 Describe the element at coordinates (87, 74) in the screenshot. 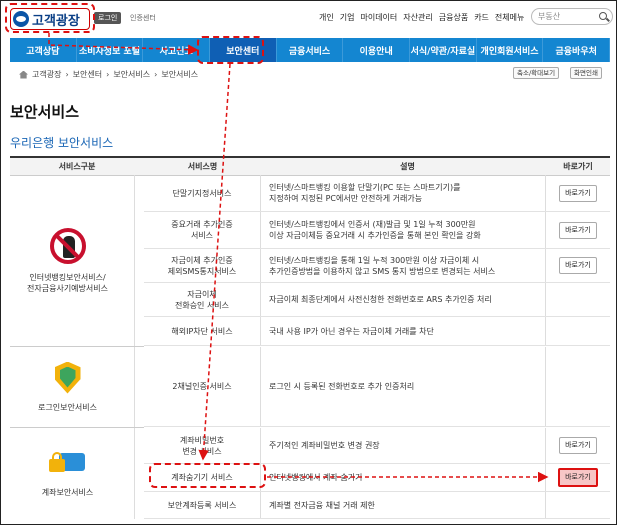

I see `breadcrumb-item: 보안센터` at that location.